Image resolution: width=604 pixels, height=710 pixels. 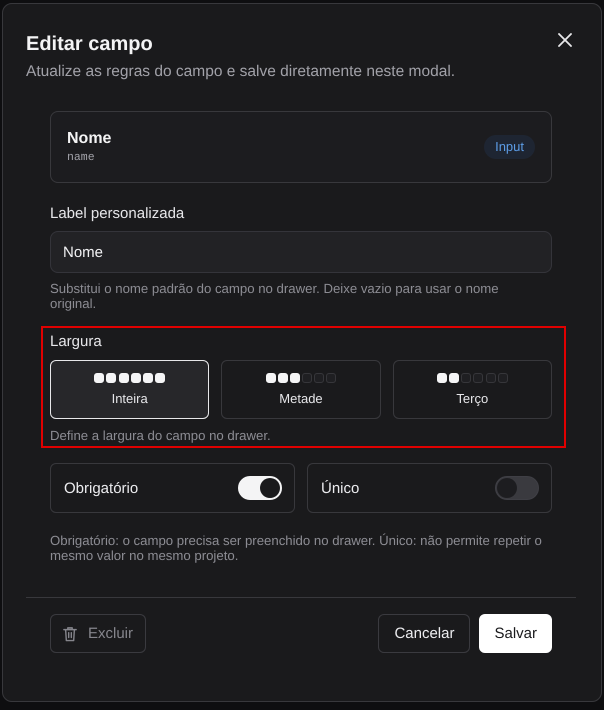 What do you see at coordinates (241, 72) in the screenshot?
I see `dialog-subtitle: Atualize as regras do campo e salve diretamente neste modal.` at bounding box center [241, 72].